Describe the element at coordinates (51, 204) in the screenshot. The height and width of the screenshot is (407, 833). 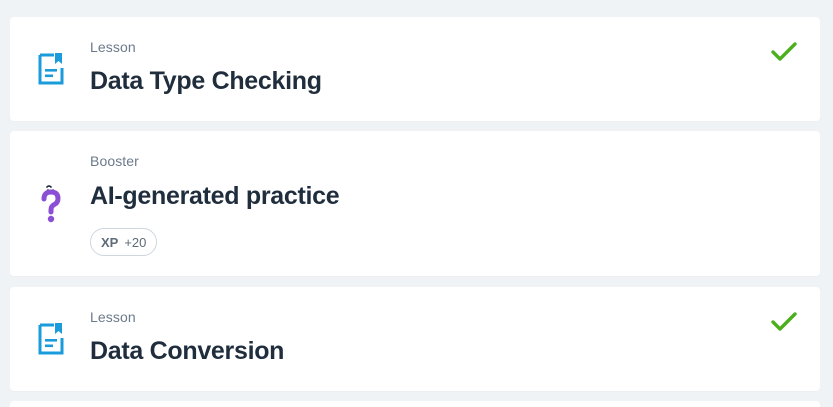
I see `question-mark-icon` at that location.